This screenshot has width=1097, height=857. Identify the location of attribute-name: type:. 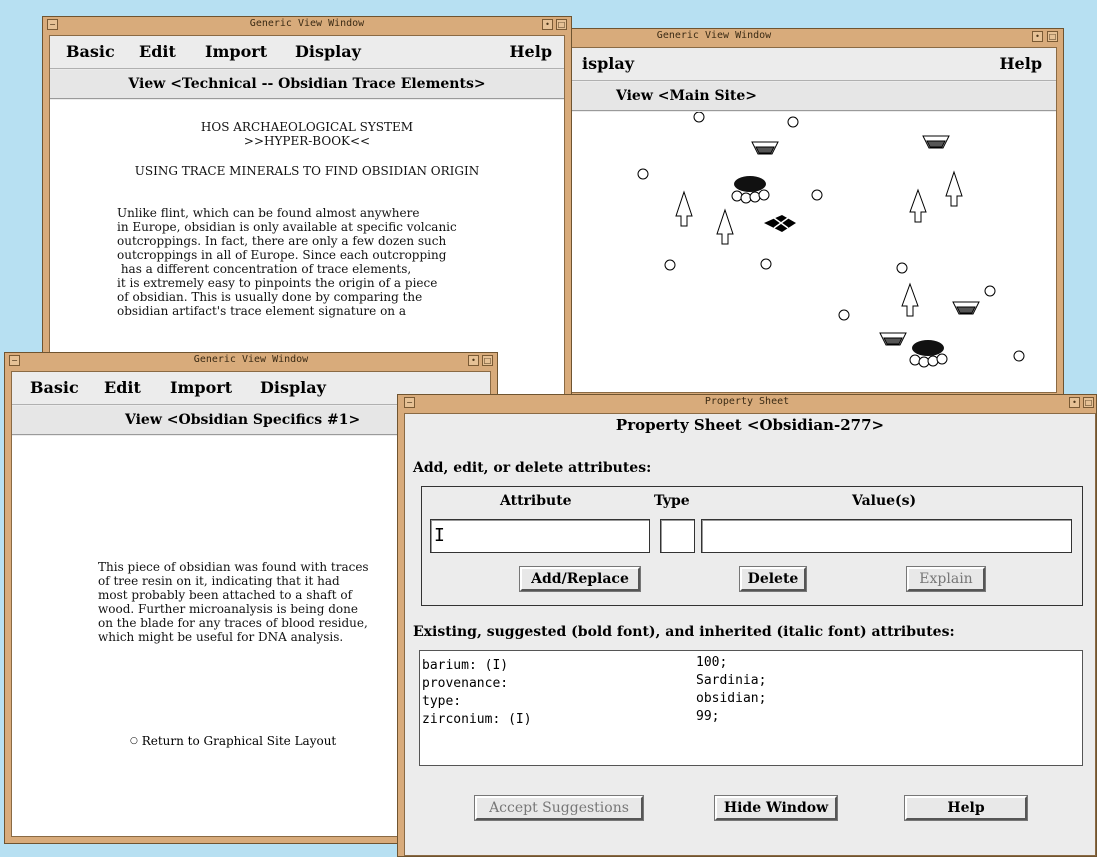
(442, 701).